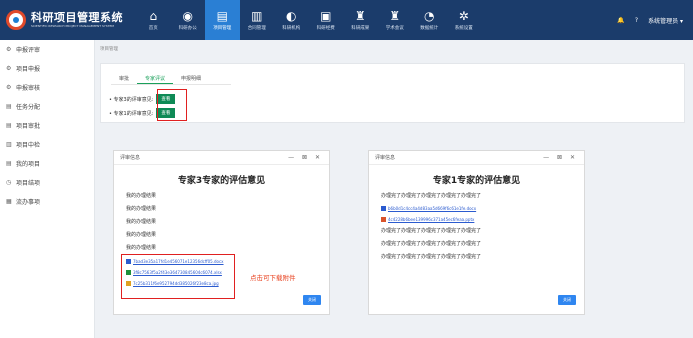 This screenshot has height=338, width=693. I want to click on attachment-link: 4c4228b6bee139996c371a45ec6feaa.pptx, so click(482, 219).